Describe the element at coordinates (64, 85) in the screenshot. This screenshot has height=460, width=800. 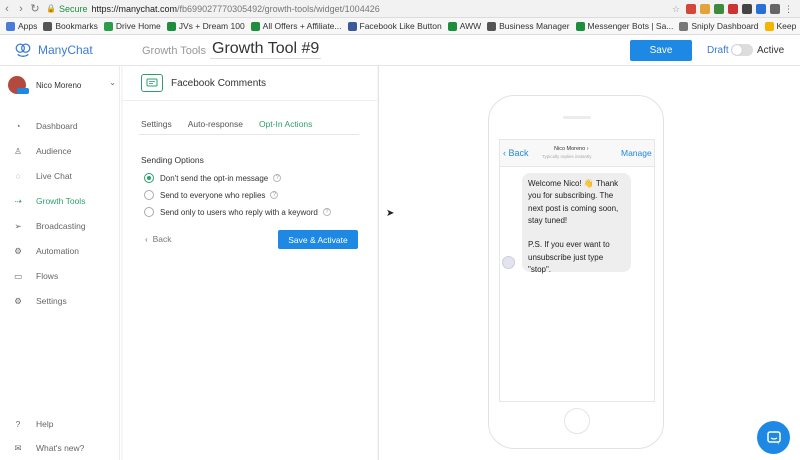
I see `user-menu: Nico Moreno ⌄` at that location.